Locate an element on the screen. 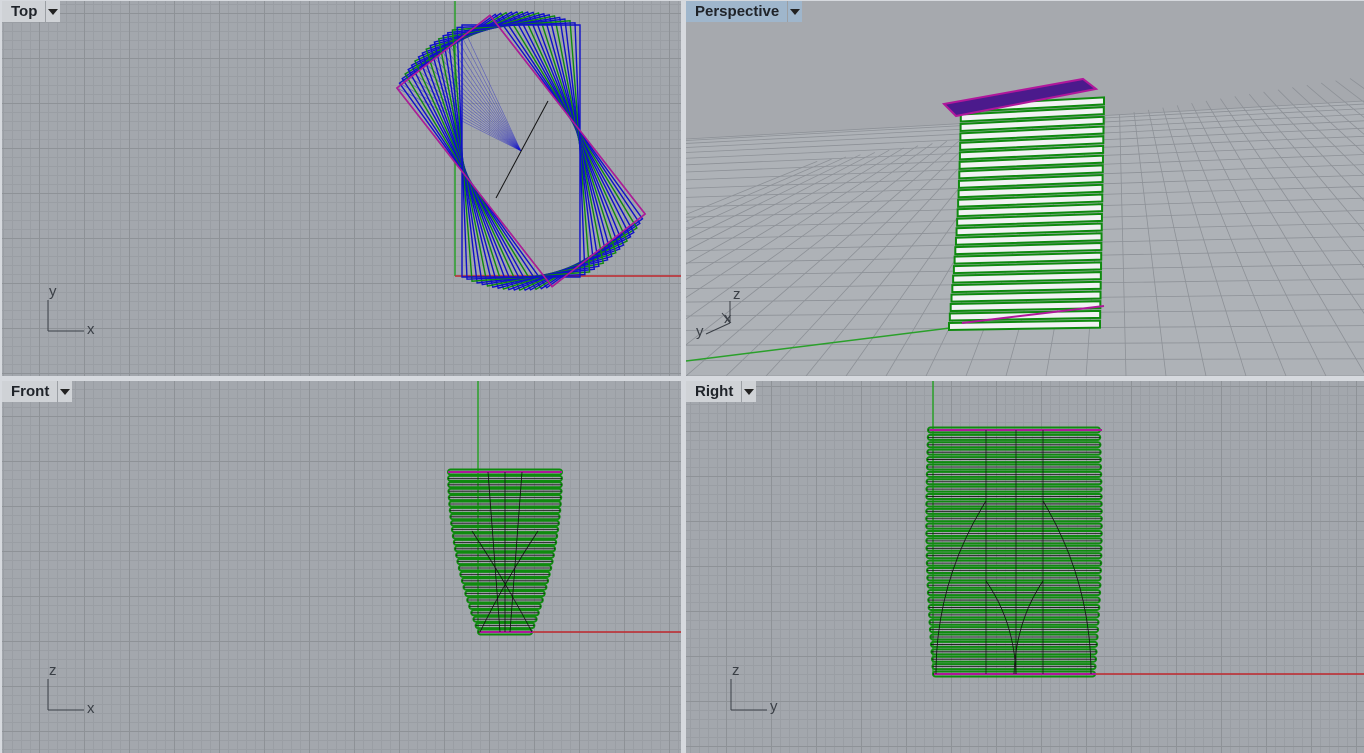  viewport-tab-top: Top is located at coordinates (31, 11).